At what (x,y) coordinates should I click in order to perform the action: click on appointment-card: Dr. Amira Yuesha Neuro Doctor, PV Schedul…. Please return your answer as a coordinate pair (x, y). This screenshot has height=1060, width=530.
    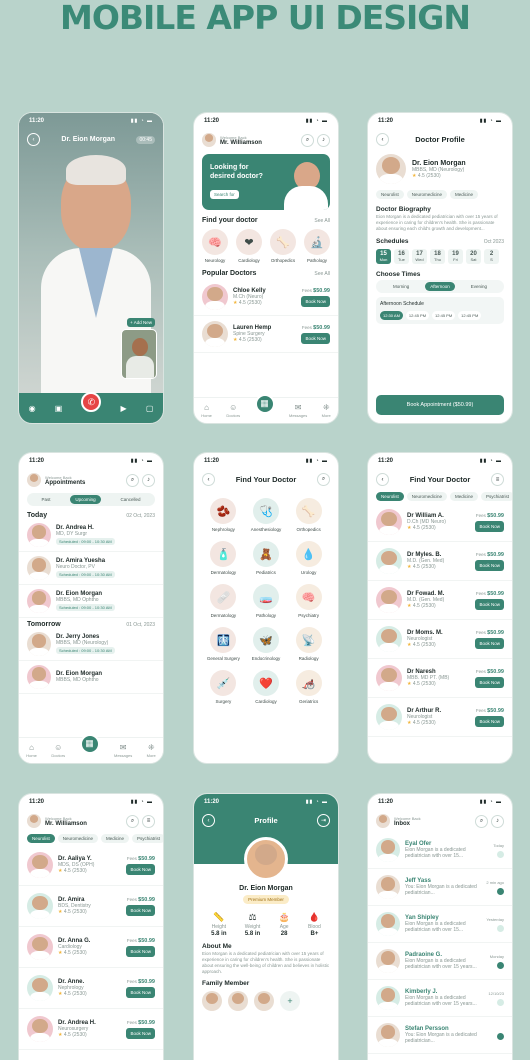
    Looking at the image, I should click on (91, 568).